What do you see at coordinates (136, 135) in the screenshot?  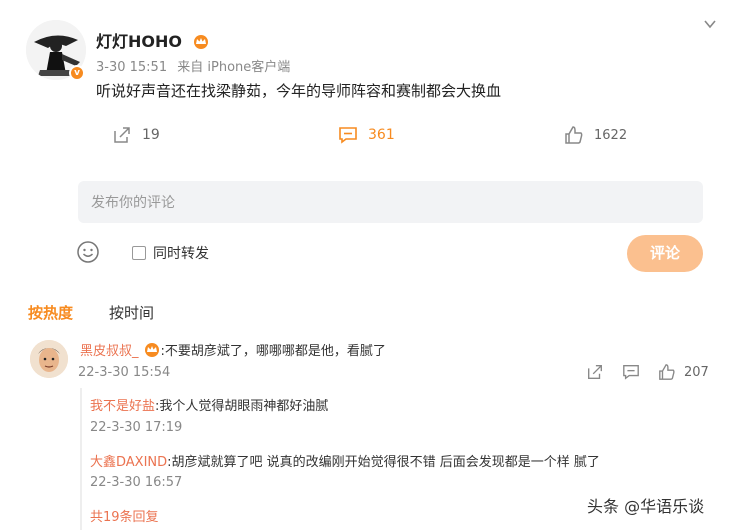 I see `share-action: 19` at bounding box center [136, 135].